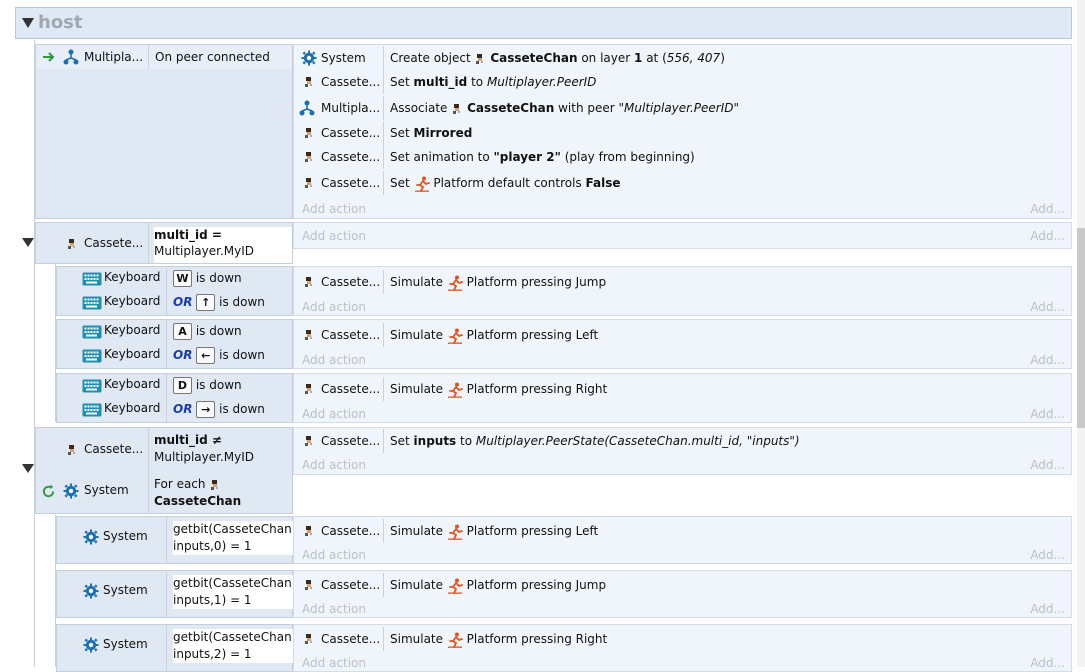  Describe the element at coordinates (219, 409) in the screenshot. I see `condition-text: OR → is down` at that location.